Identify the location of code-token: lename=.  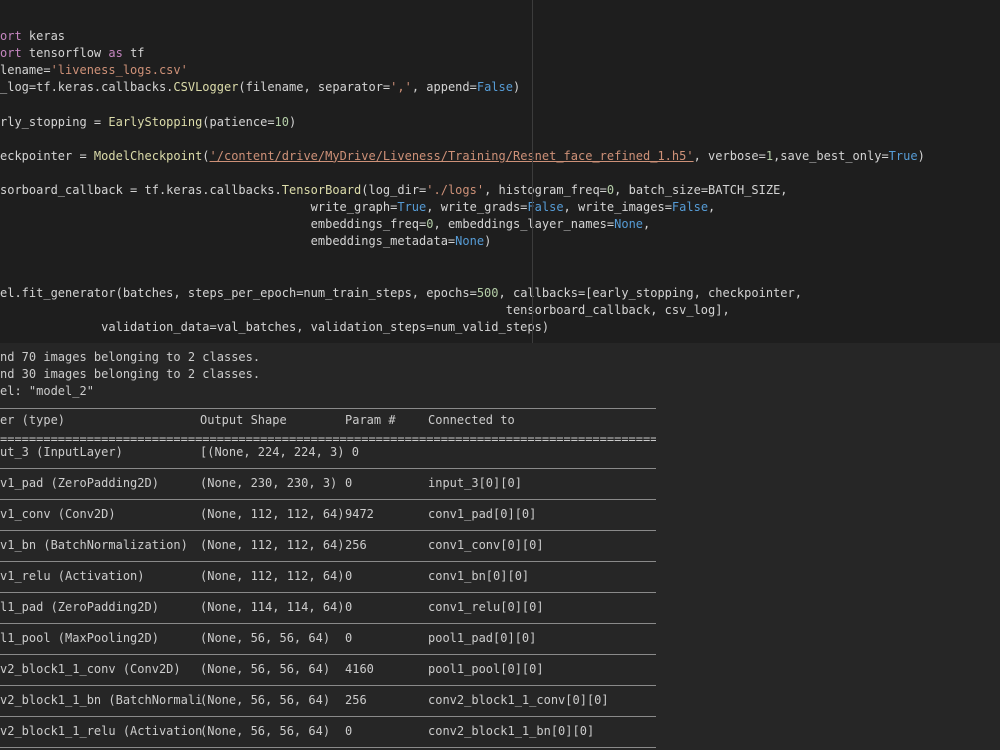
(25, 70).